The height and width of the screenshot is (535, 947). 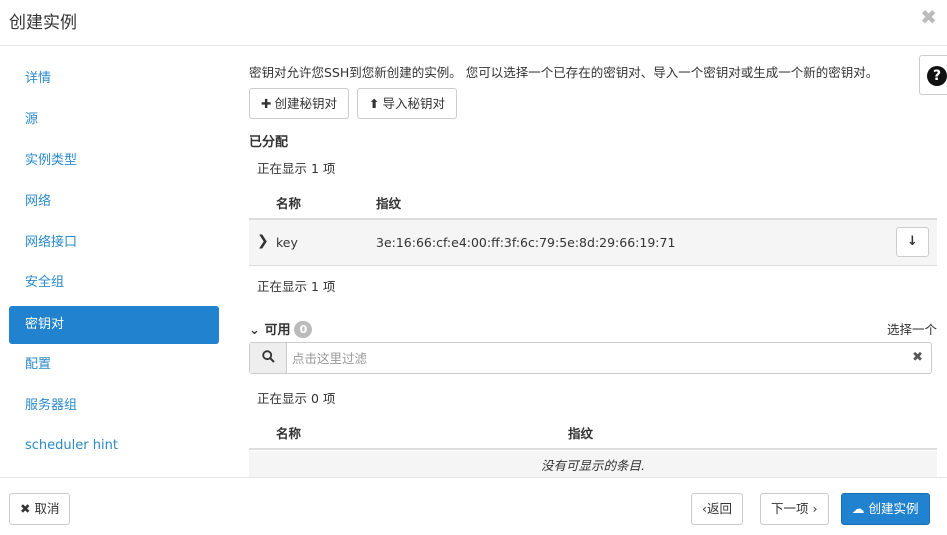 What do you see at coordinates (296, 286) in the screenshot?
I see `allocated-count-bottom: 正在显示 1 项` at bounding box center [296, 286].